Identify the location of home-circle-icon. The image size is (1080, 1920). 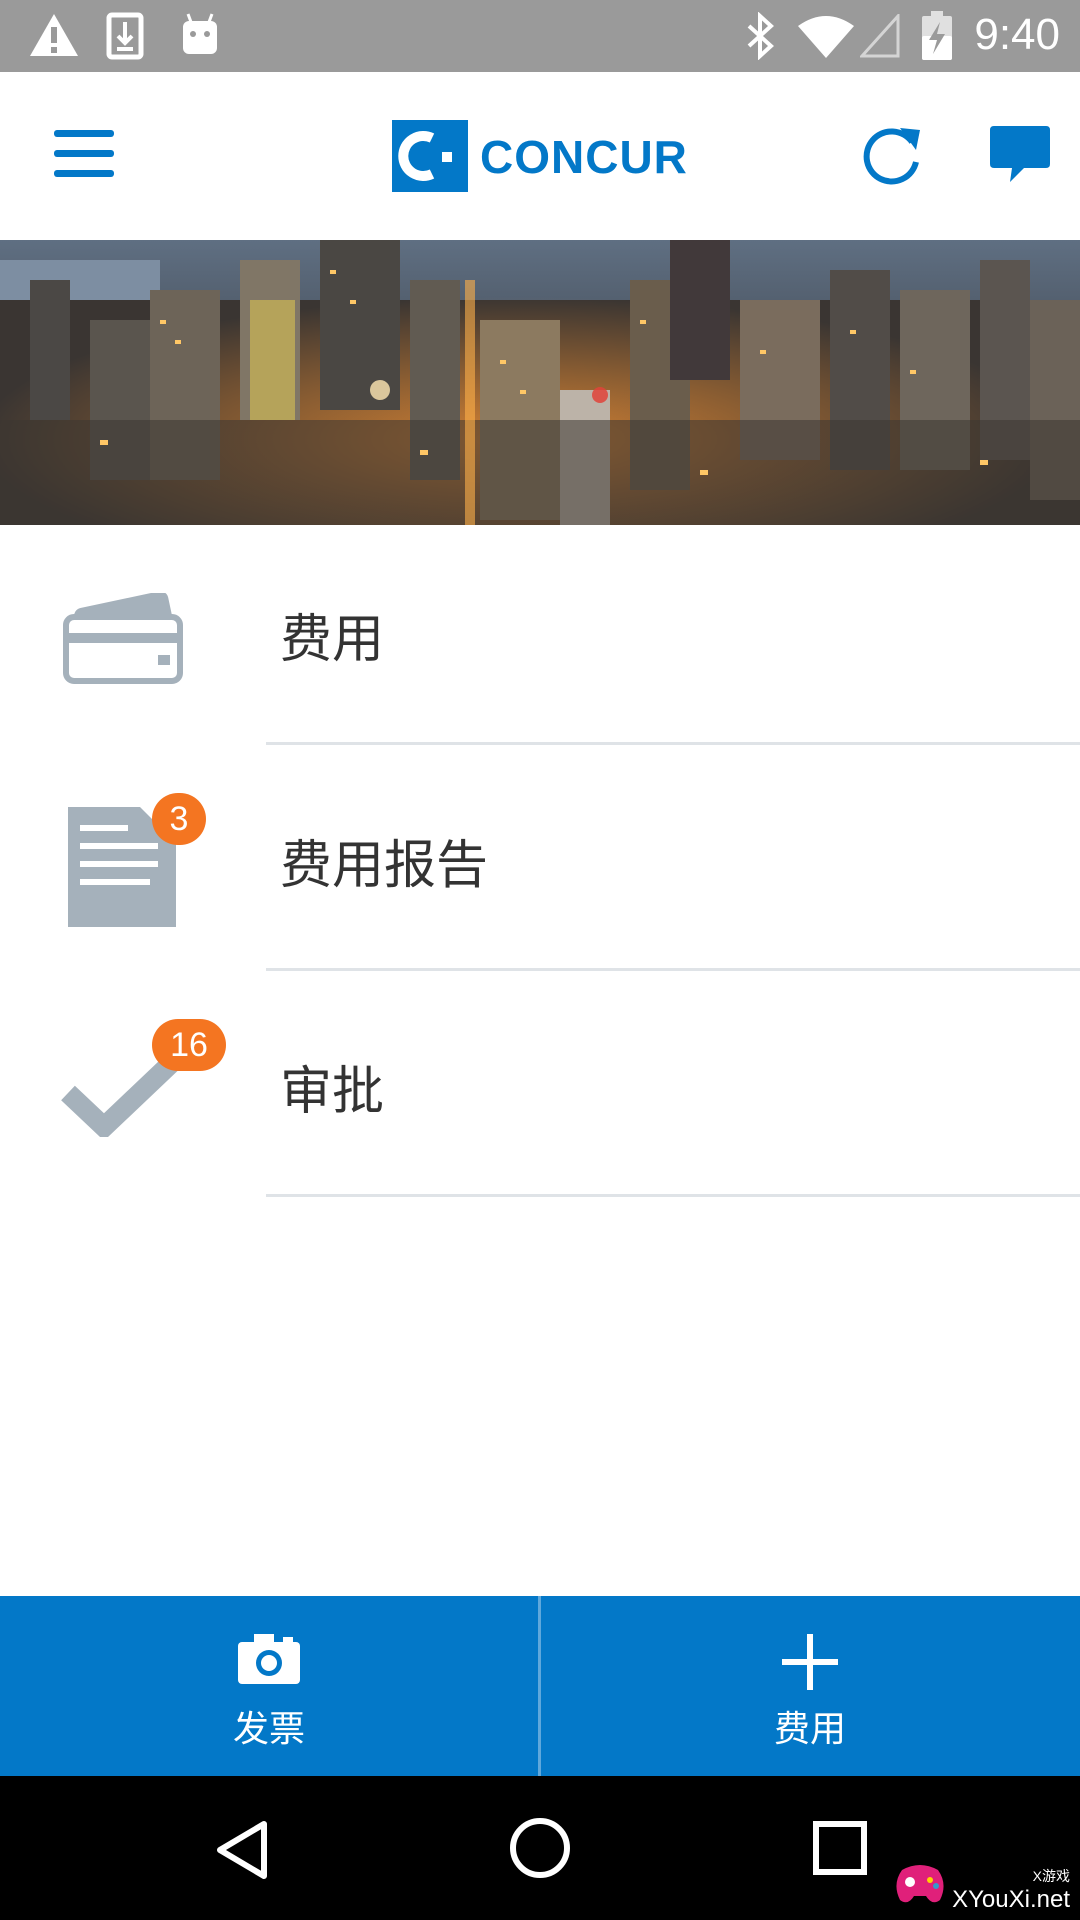
(540, 1848).